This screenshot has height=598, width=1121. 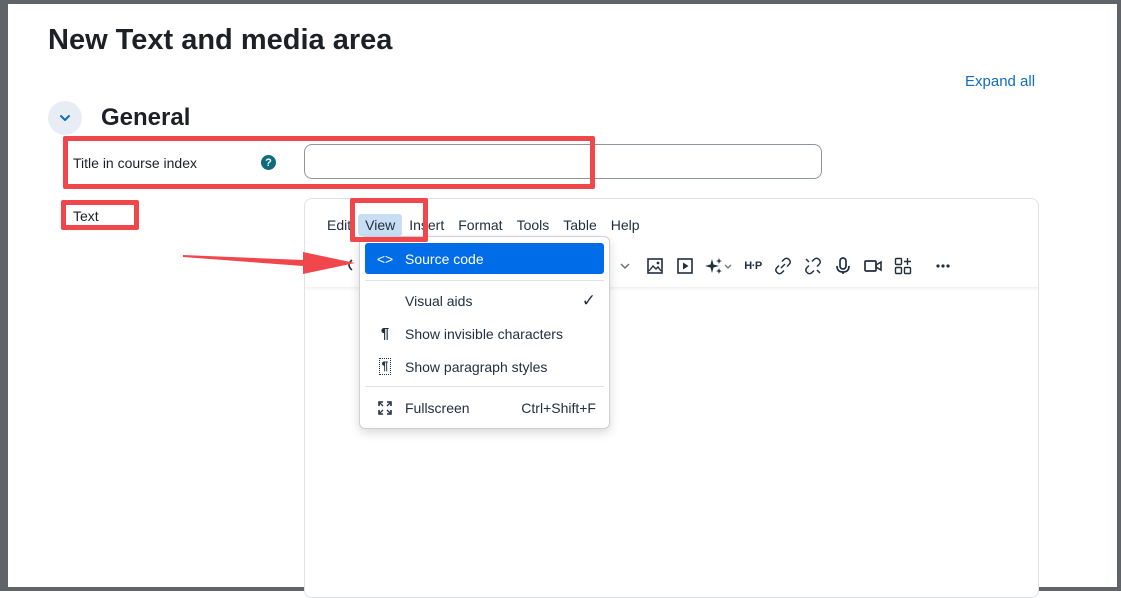 I want to click on checkmark-icon: ✓, so click(x=588, y=300).